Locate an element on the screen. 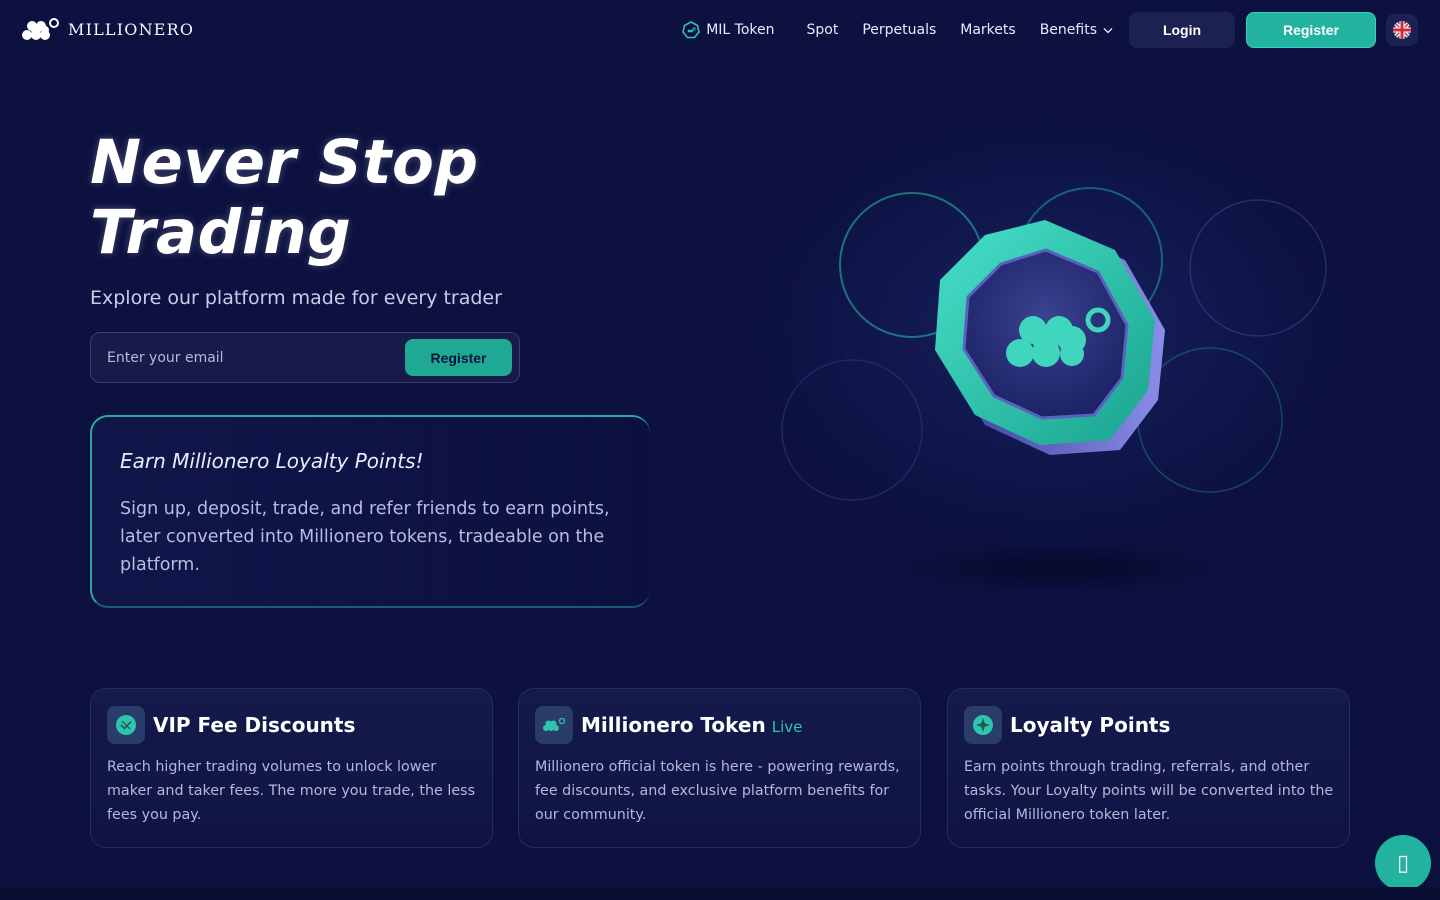  chat-icon: ▯ is located at coordinates (1403, 862).